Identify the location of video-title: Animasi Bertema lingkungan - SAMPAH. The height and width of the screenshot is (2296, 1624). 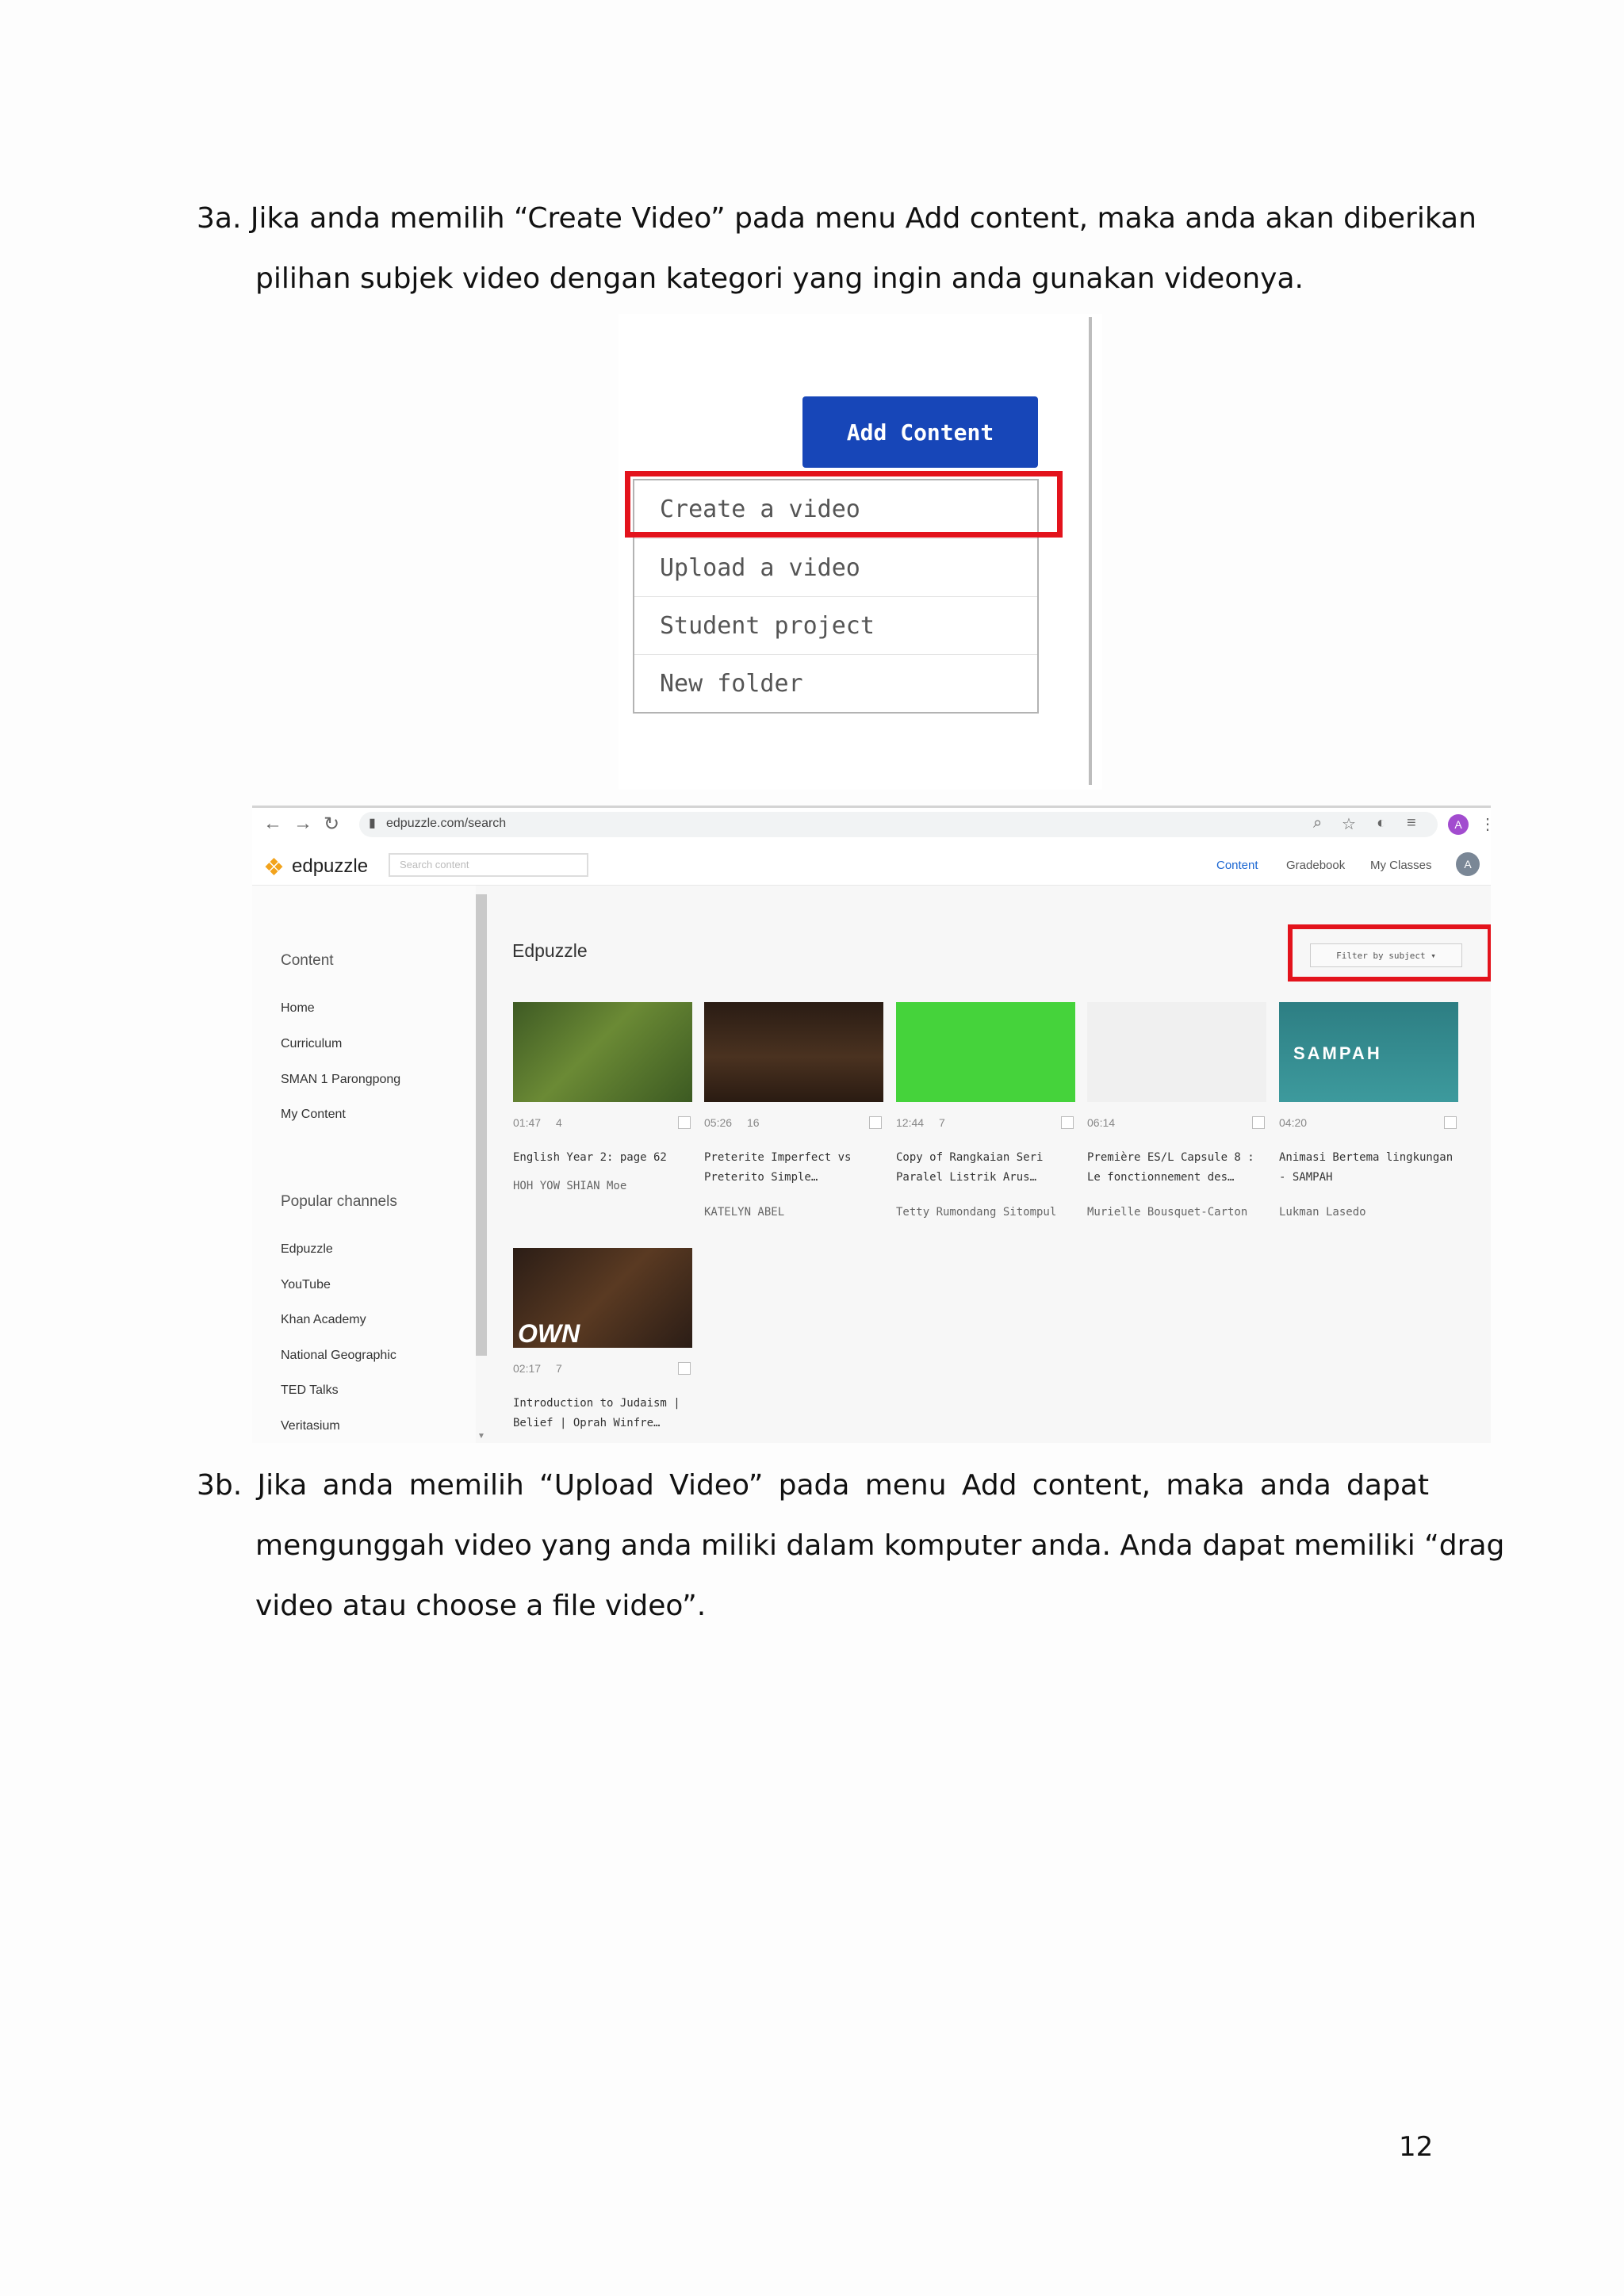
(1368, 1168).